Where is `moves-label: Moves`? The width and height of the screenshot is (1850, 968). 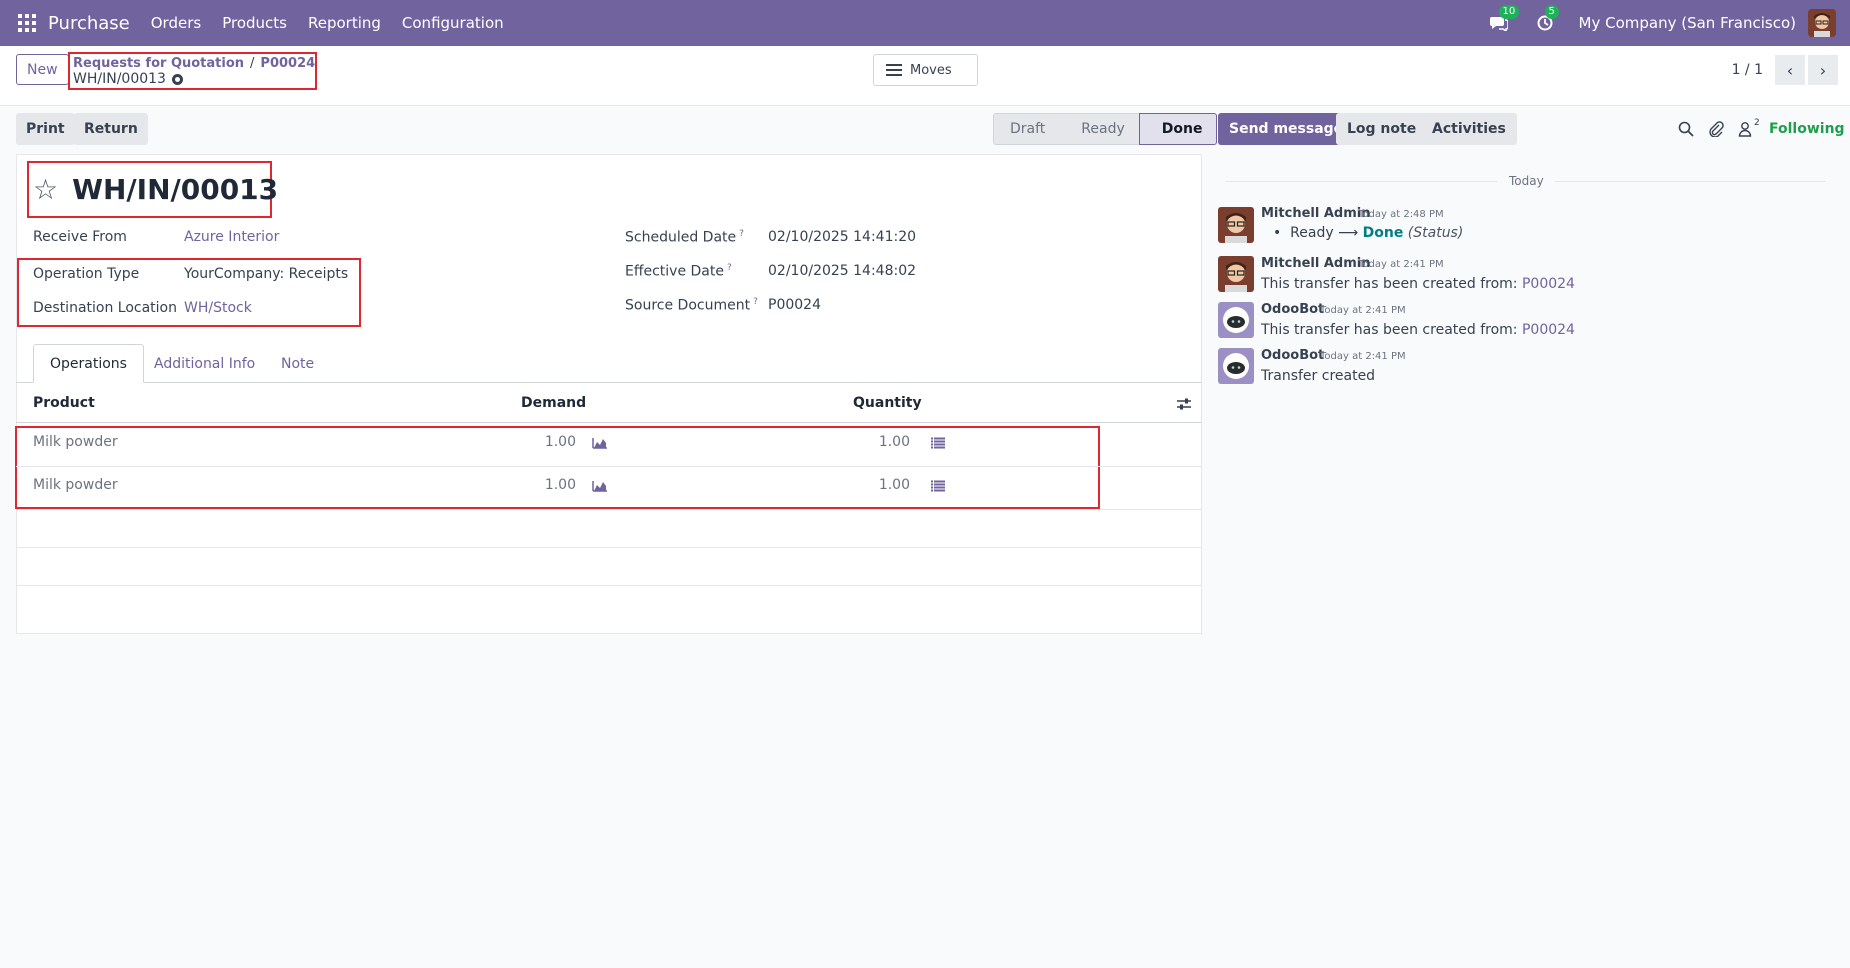
moves-label: Moves is located at coordinates (931, 70).